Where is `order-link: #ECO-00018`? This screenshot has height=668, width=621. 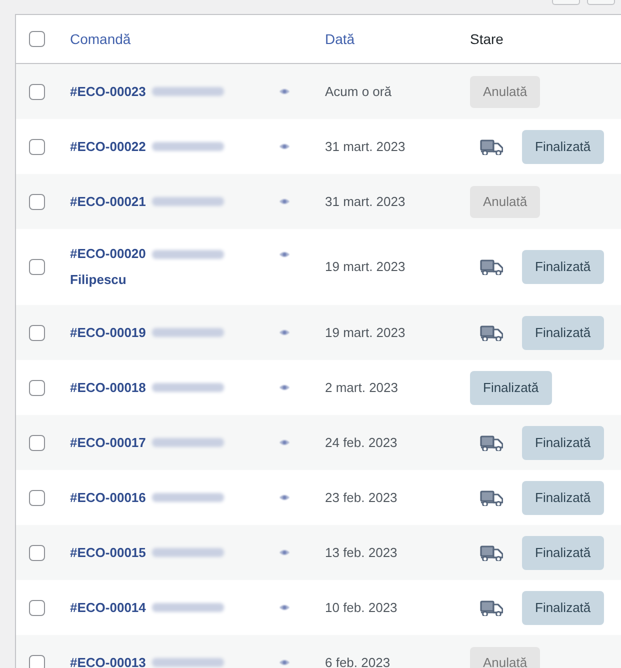
order-link: #ECO-00018 is located at coordinates (108, 388).